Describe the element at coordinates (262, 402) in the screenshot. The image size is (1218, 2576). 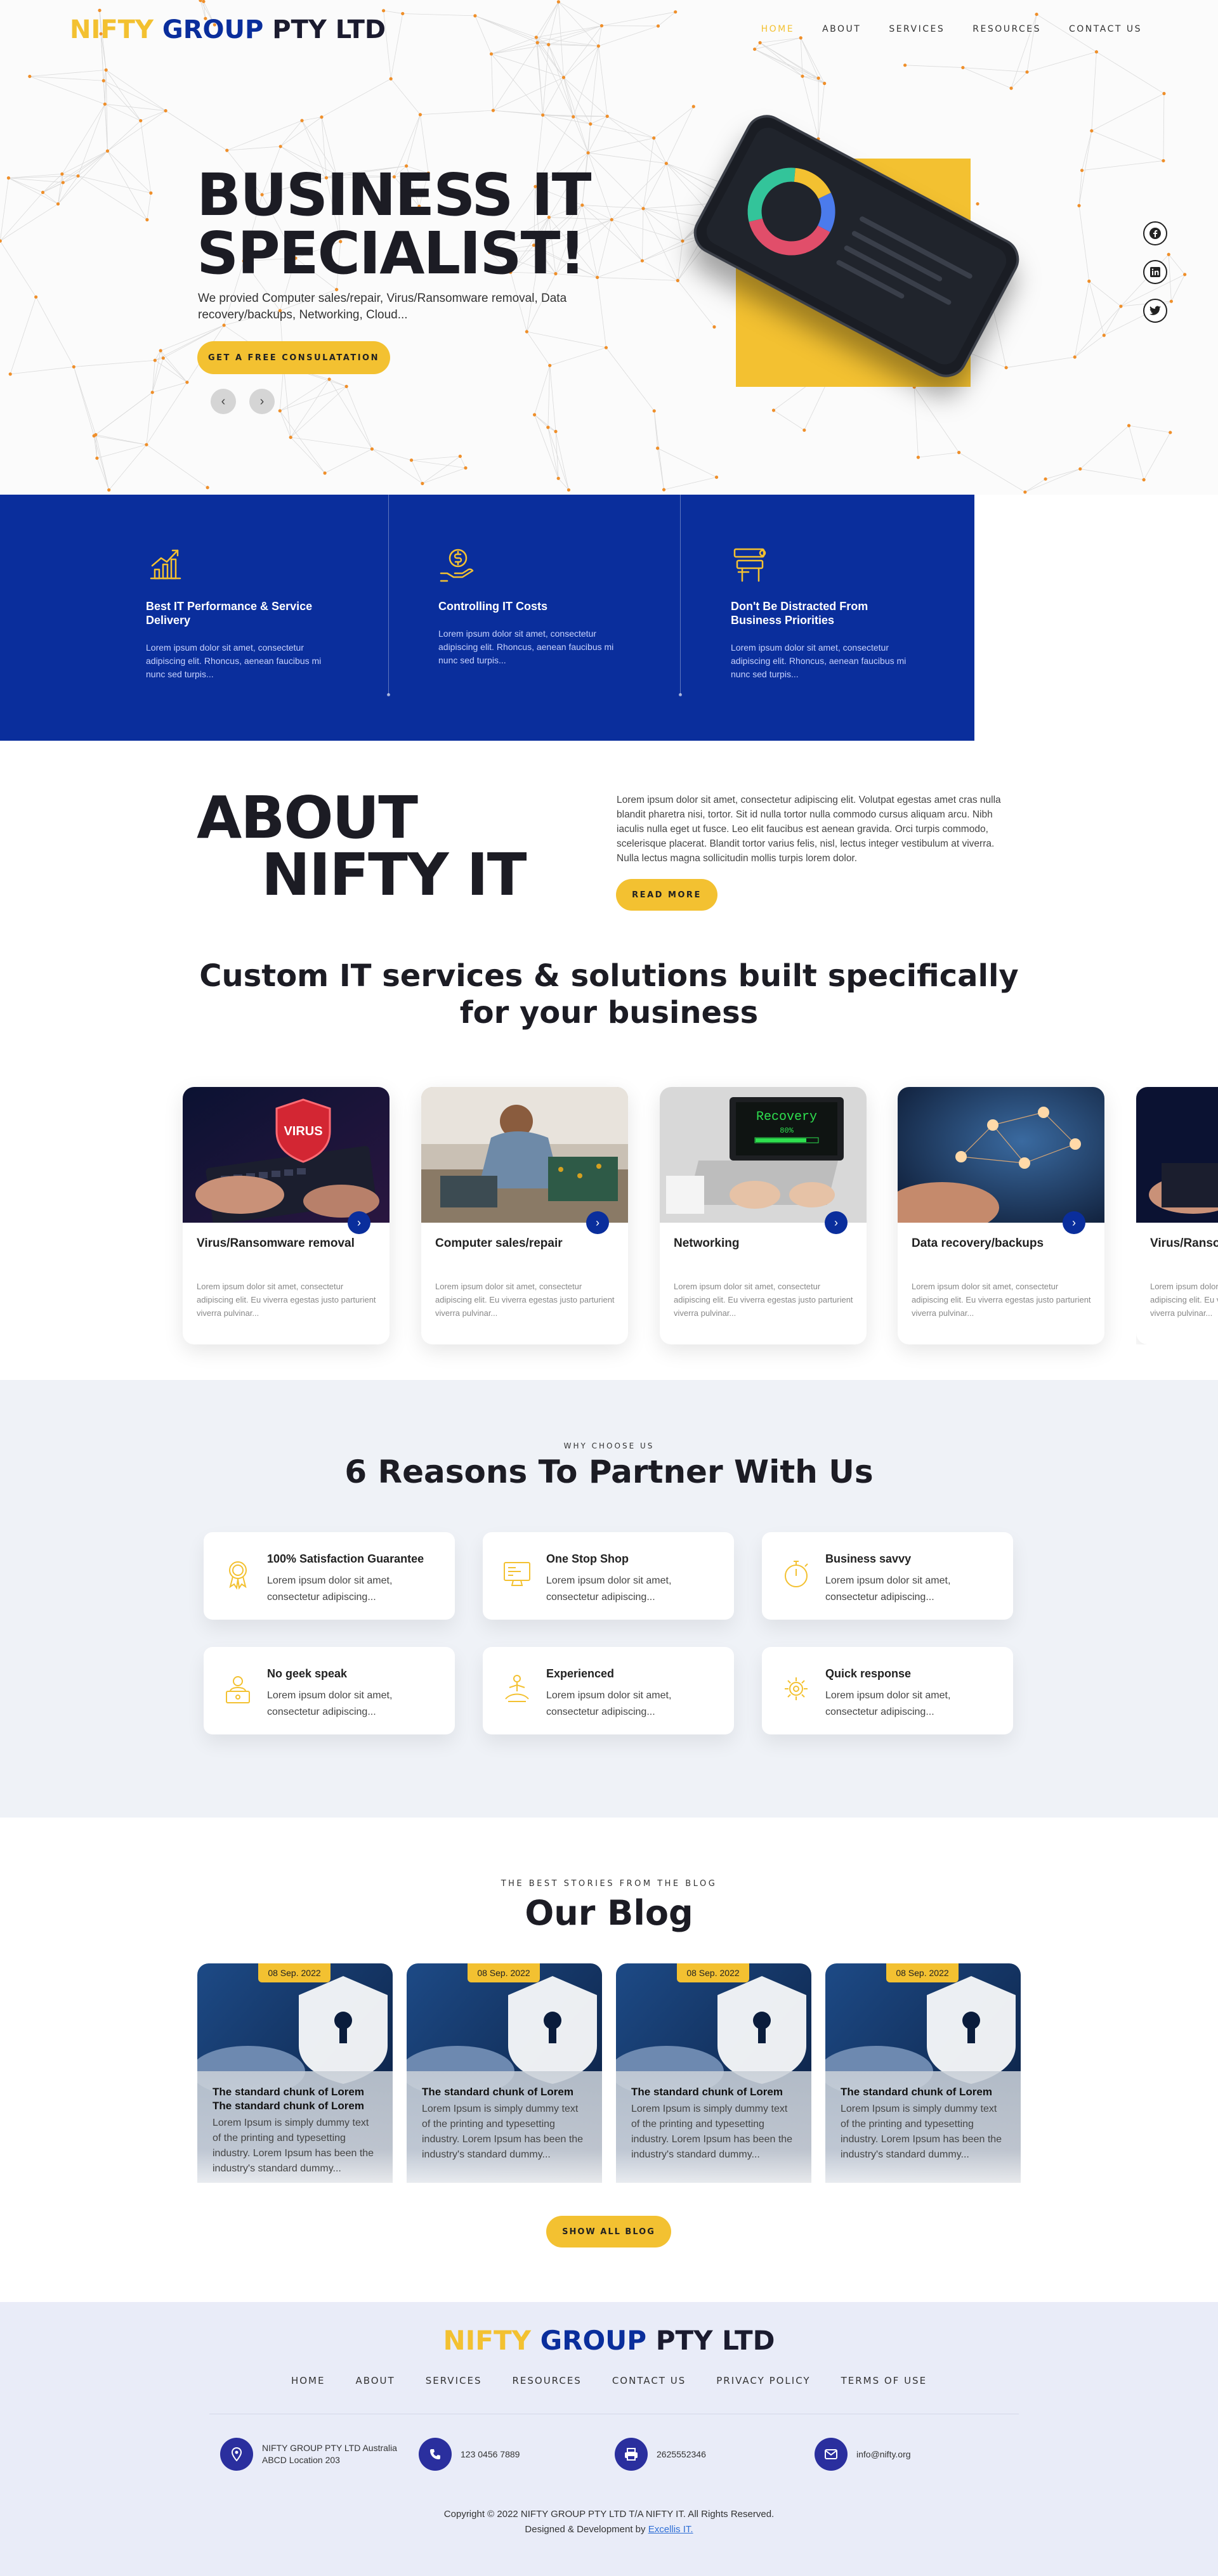
I see `slider-next-button: ›` at that location.